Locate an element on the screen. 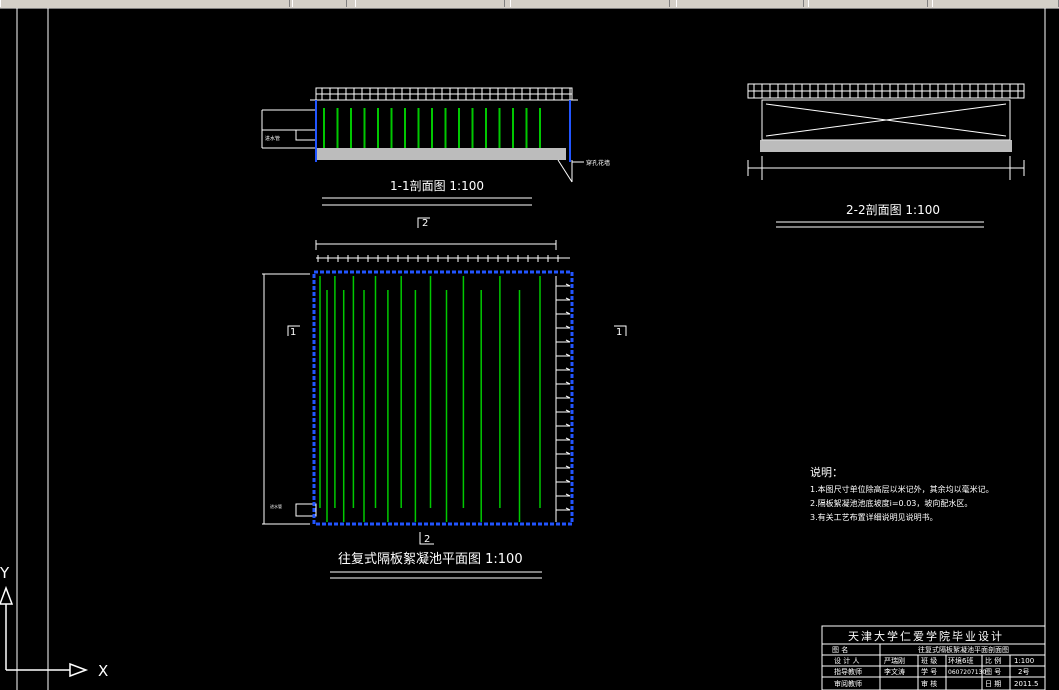 The height and width of the screenshot is (690, 1059). tb-cell: 审 核 is located at coordinates (929, 683).